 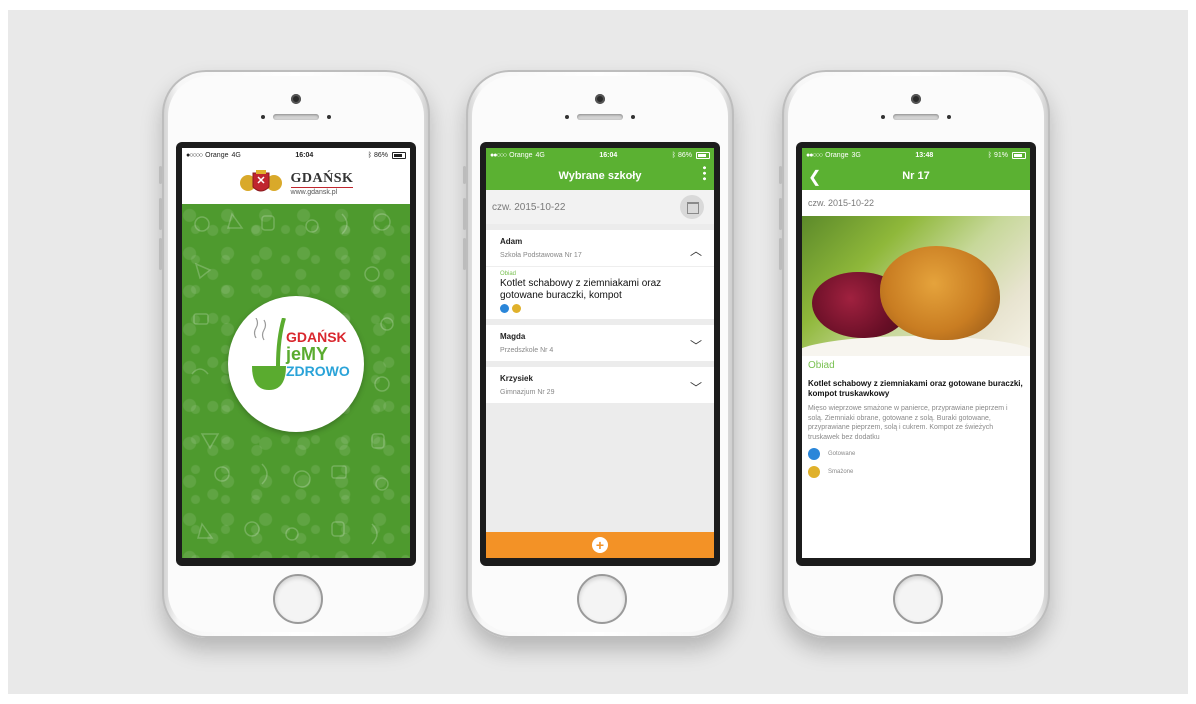 I want to click on child-name: Magda, so click(x=513, y=336).